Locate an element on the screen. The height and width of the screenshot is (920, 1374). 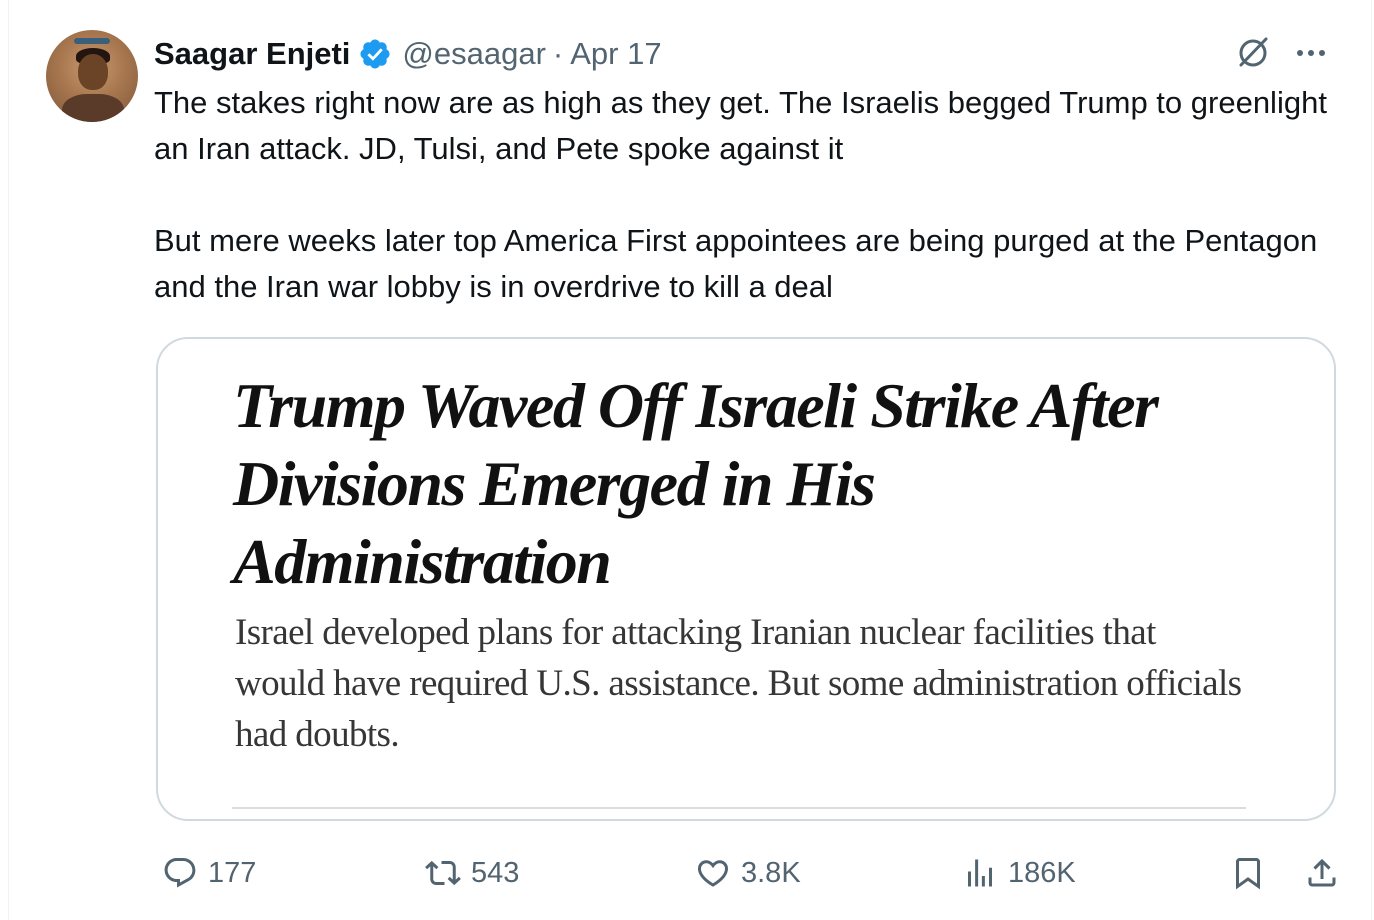
share-button is located at coordinates (1322, 873).